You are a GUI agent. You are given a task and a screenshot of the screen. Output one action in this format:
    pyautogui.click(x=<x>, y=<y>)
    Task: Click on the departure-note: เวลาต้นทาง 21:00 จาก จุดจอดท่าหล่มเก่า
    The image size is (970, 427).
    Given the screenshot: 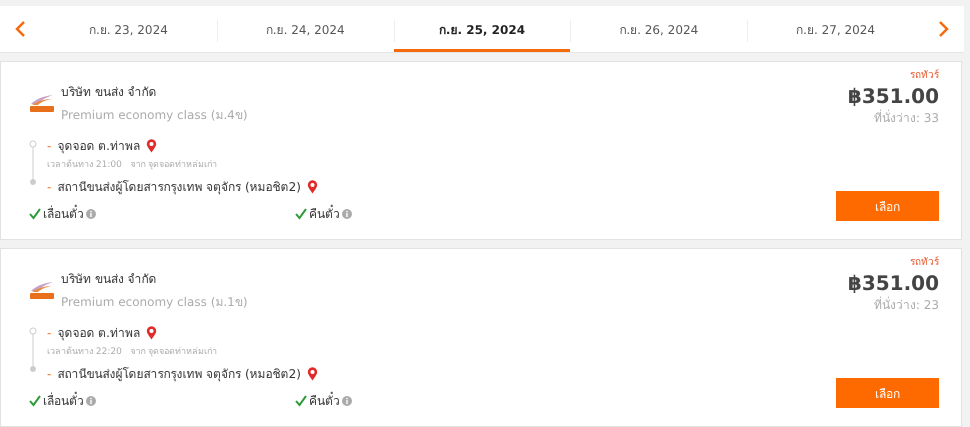 What is the action you would take?
    pyautogui.click(x=132, y=164)
    